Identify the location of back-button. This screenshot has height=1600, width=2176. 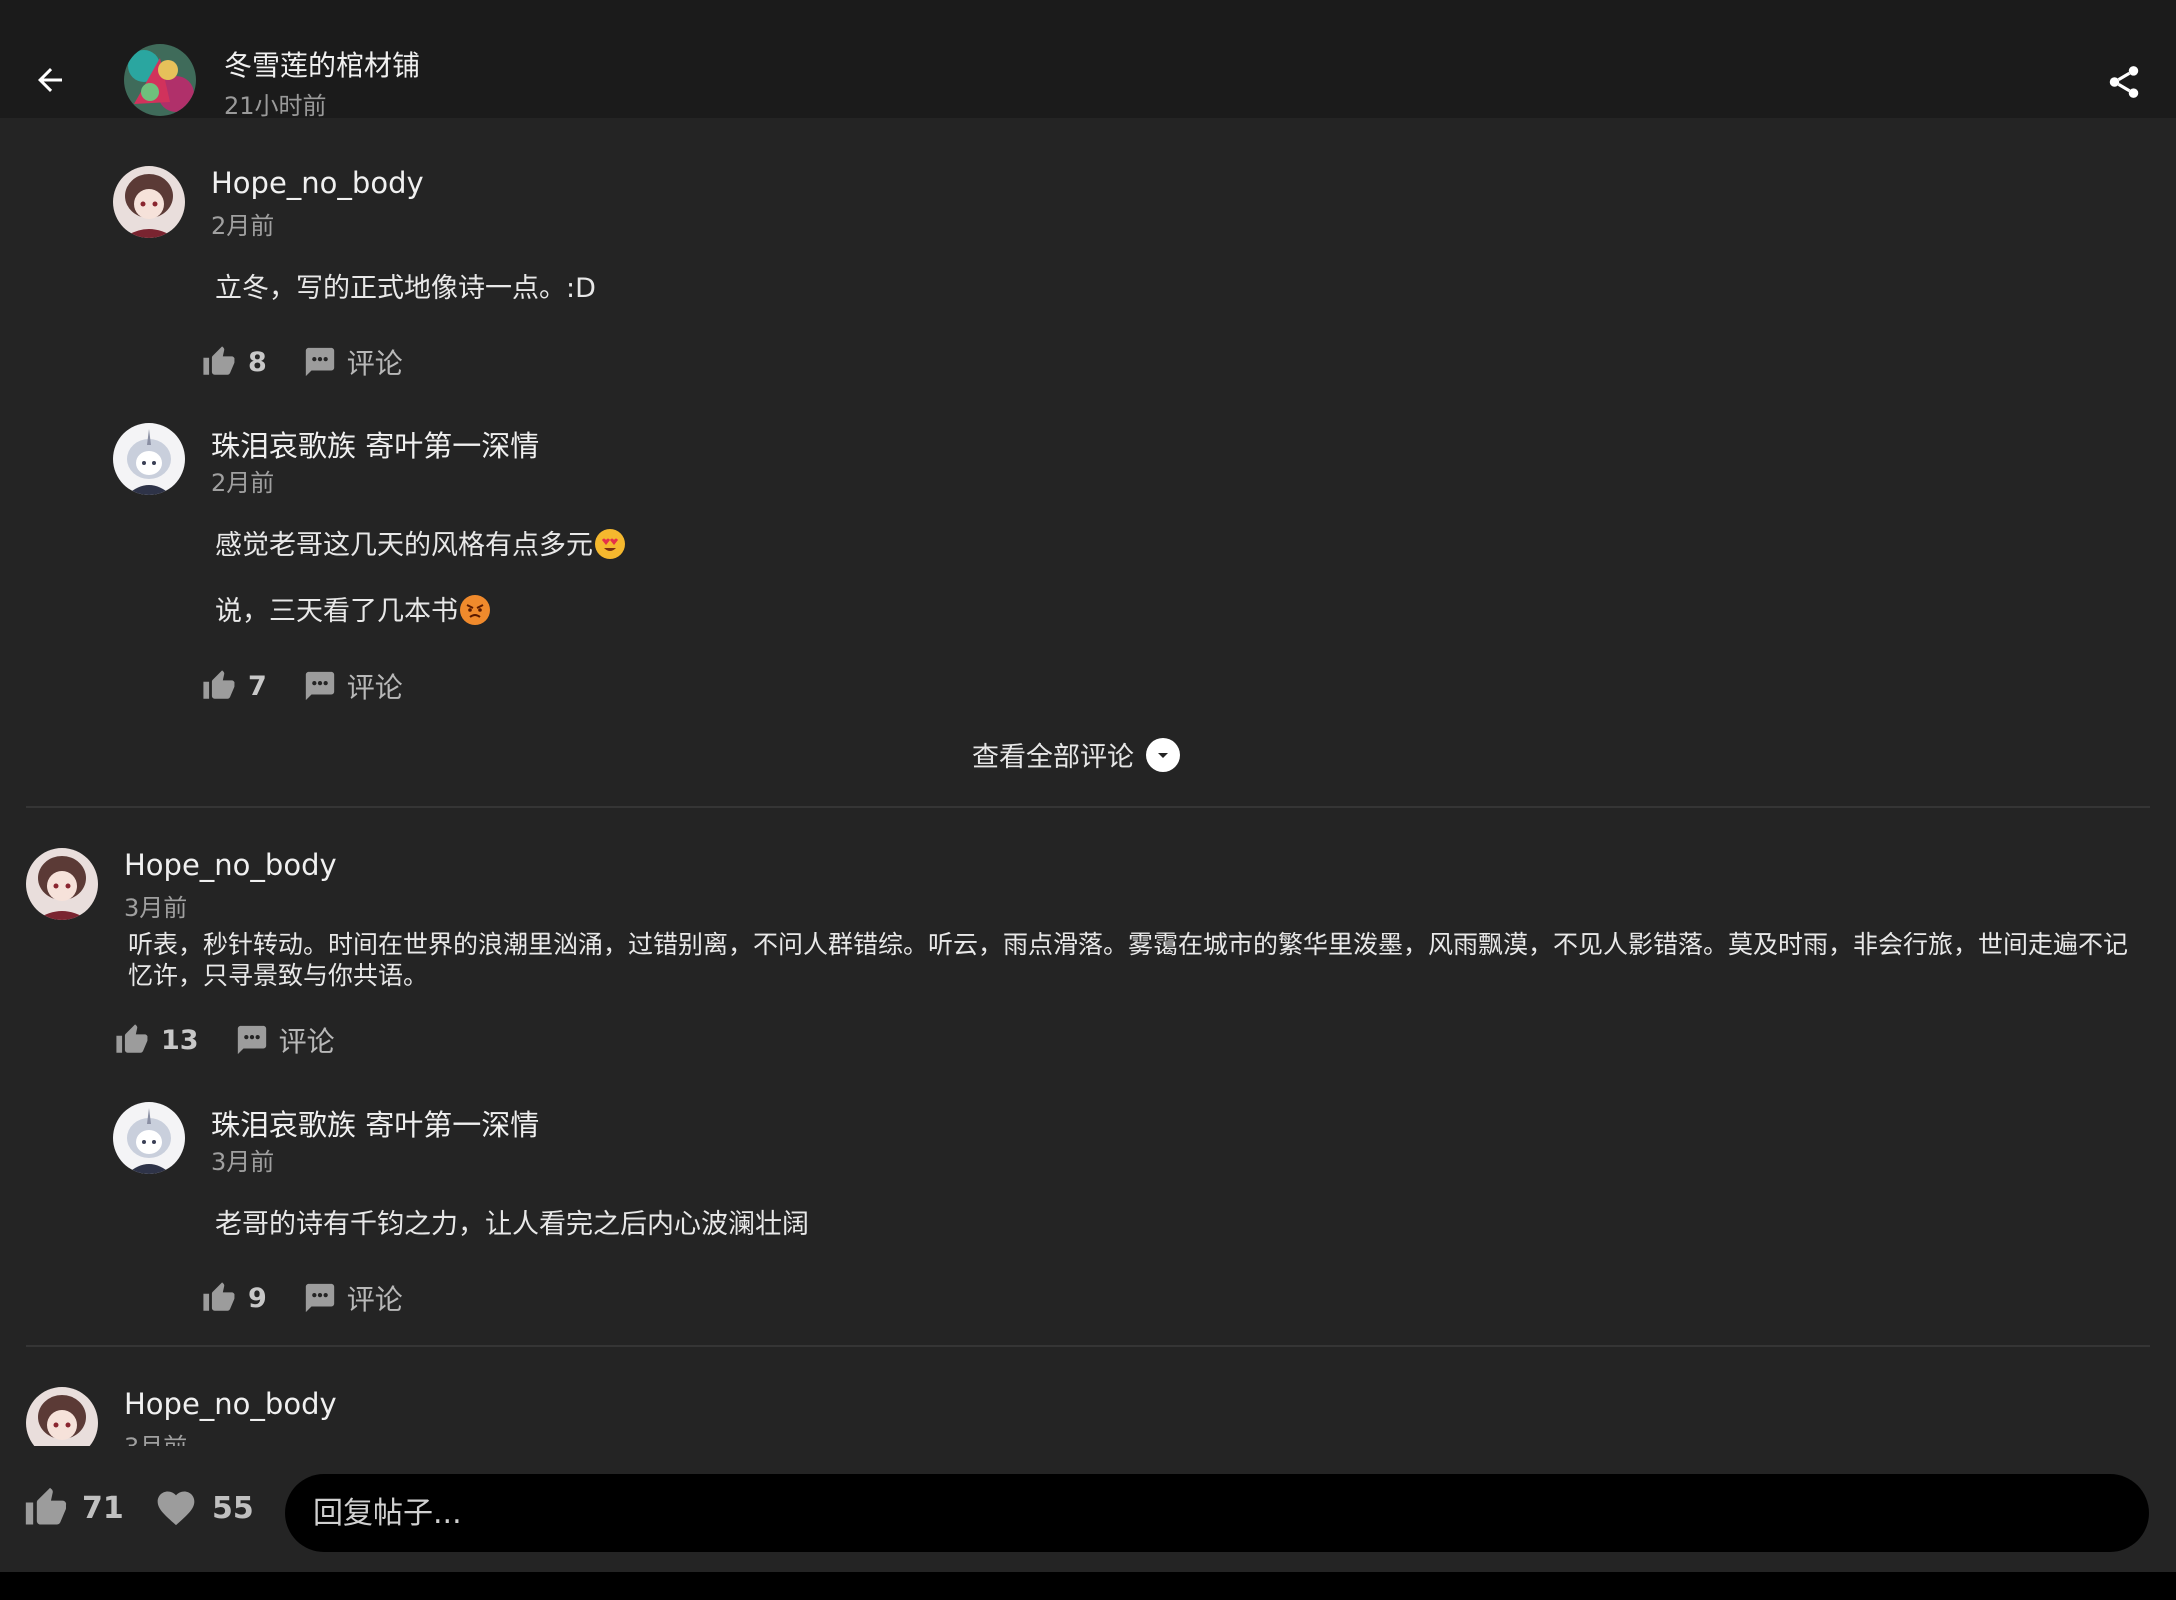
(50, 80).